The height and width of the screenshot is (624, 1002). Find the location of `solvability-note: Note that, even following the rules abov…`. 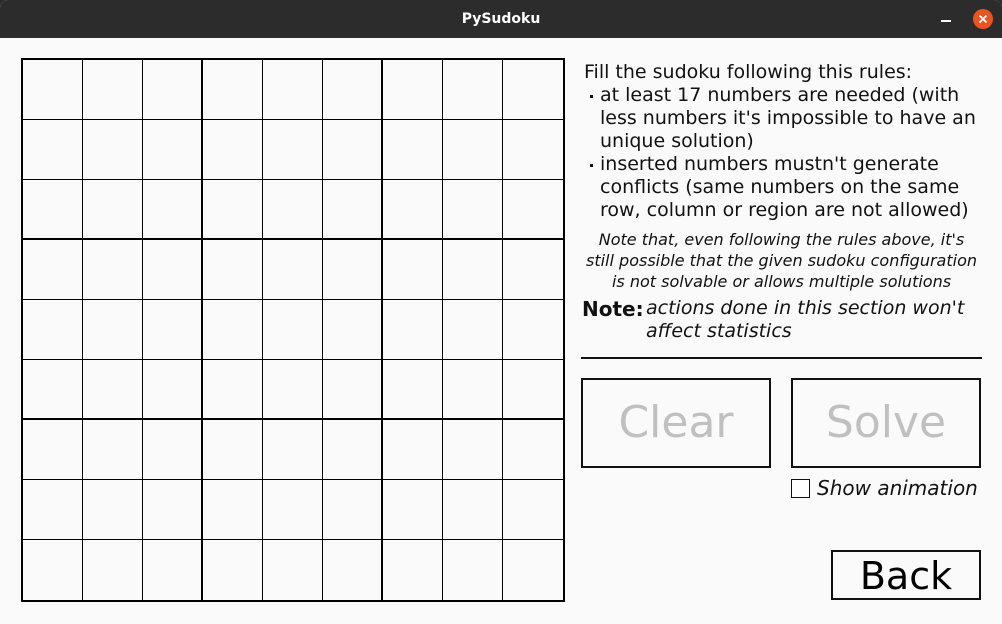

solvability-note: Note that, even following the rules abov… is located at coordinates (781, 260).